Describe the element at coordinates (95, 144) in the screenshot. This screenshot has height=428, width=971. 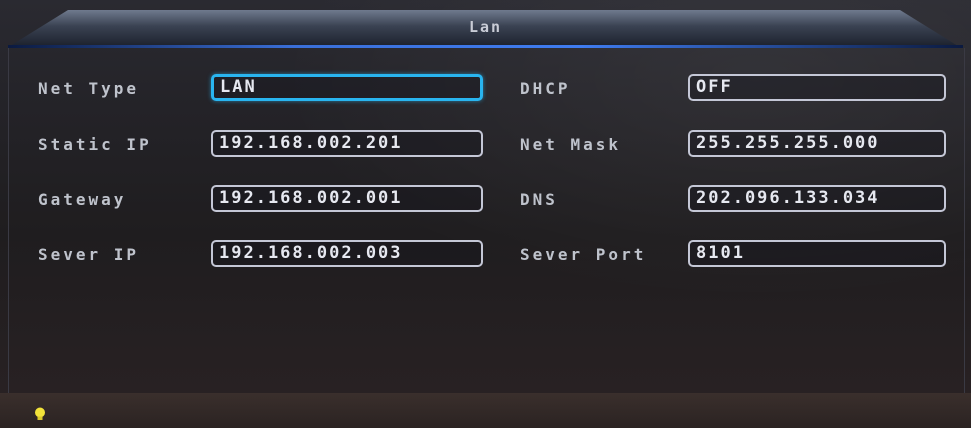
I see `static-ip-label: Static IP` at that location.